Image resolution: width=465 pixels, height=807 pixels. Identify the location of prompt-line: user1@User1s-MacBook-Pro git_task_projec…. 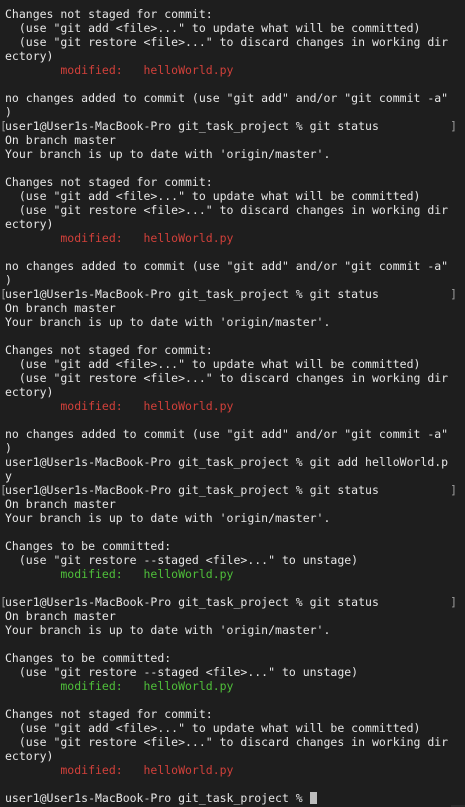
(232, 798).